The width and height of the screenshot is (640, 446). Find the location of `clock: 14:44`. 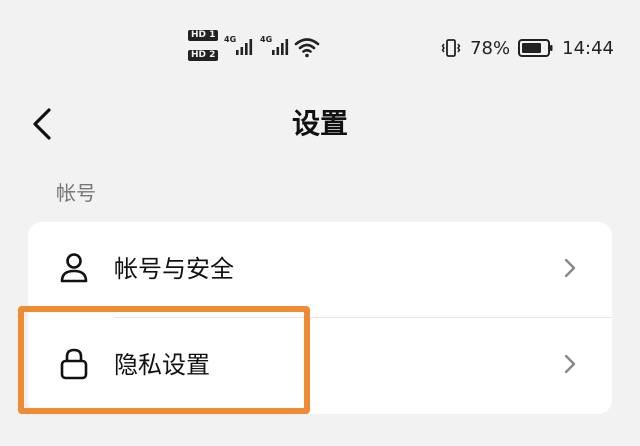

clock: 14:44 is located at coordinates (588, 48).